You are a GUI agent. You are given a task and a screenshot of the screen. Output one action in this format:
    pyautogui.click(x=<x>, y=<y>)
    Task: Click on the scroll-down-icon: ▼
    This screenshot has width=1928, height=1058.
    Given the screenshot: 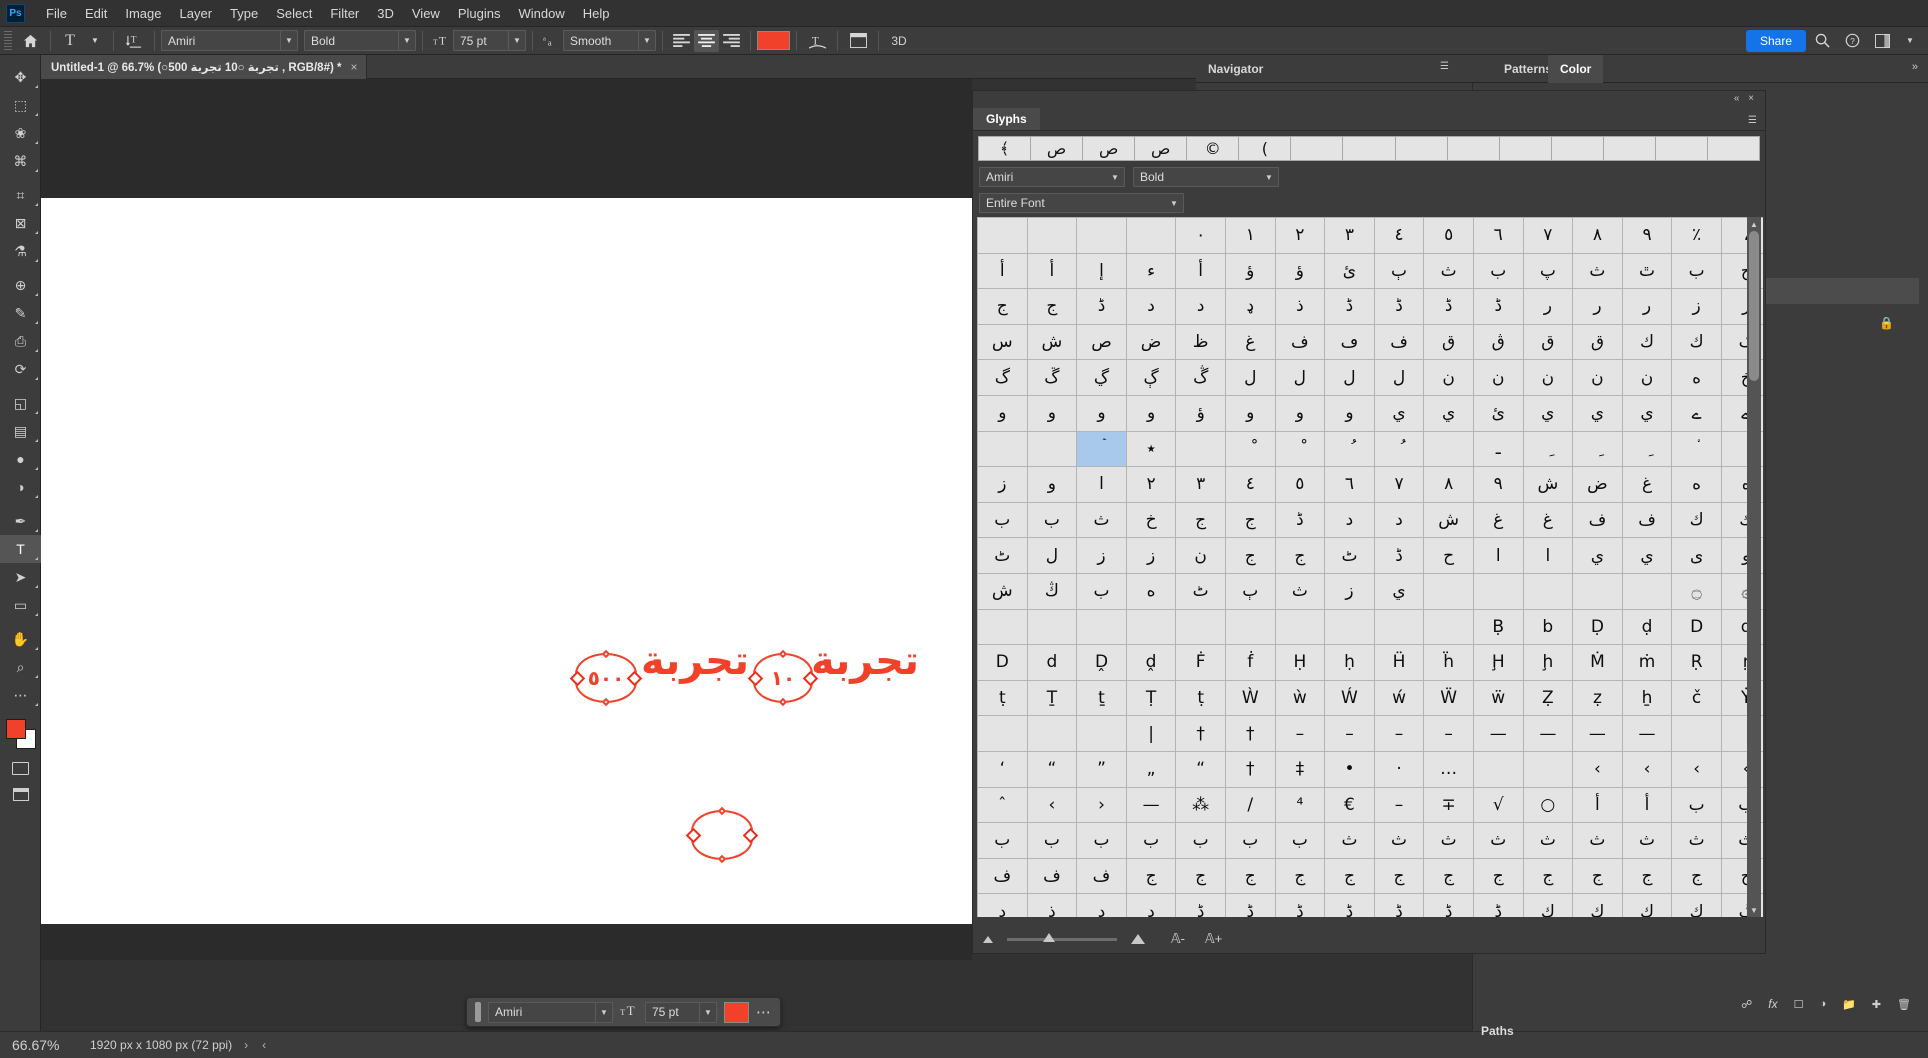 What is the action you would take?
    pyautogui.click(x=1754, y=910)
    